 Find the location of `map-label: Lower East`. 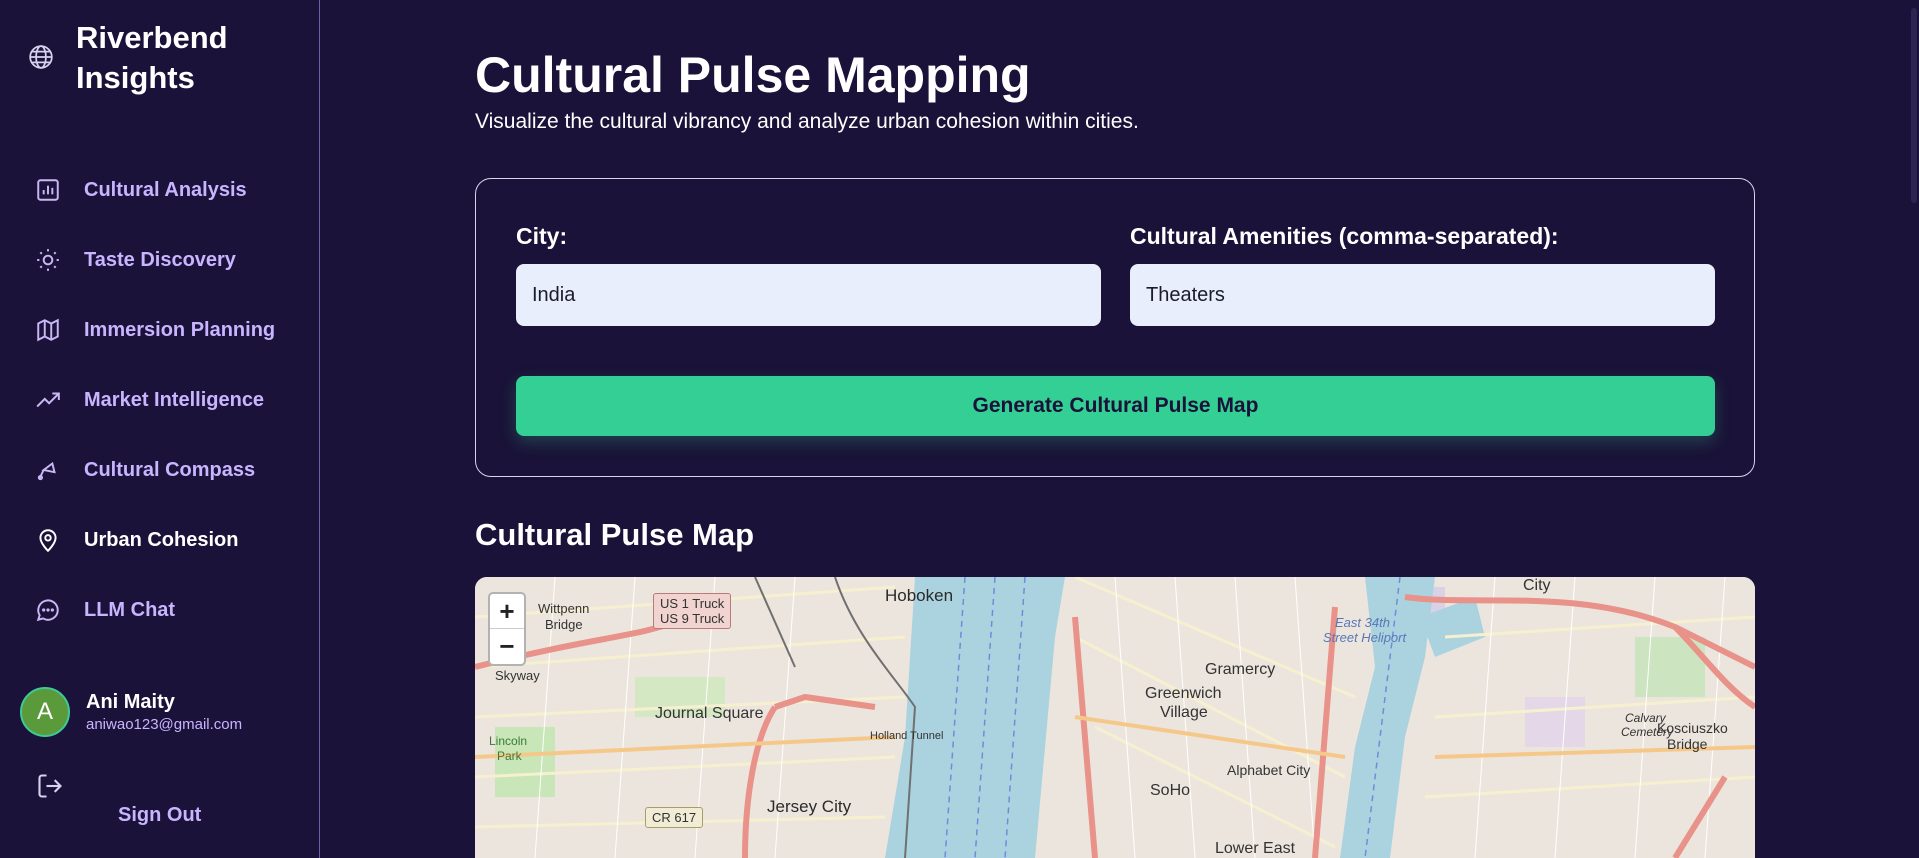

map-label: Lower East is located at coordinates (1255, 848).